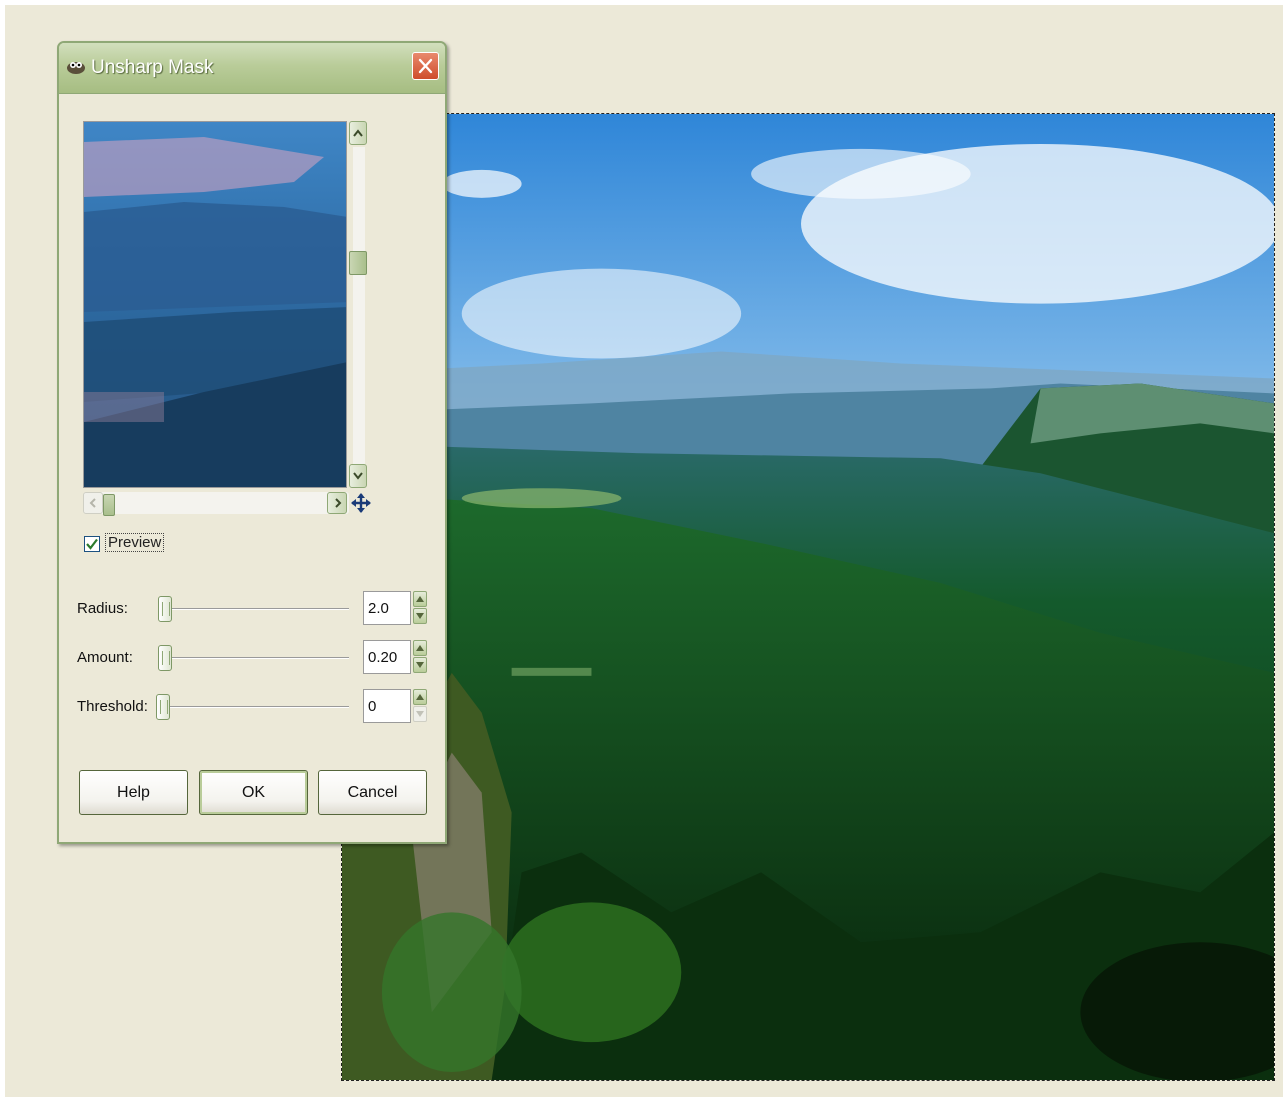 Image resolution: width=1288 pixels, height=1101 pixels. I want to click on preview-horizontal-scrollbar, so click(216, 504).